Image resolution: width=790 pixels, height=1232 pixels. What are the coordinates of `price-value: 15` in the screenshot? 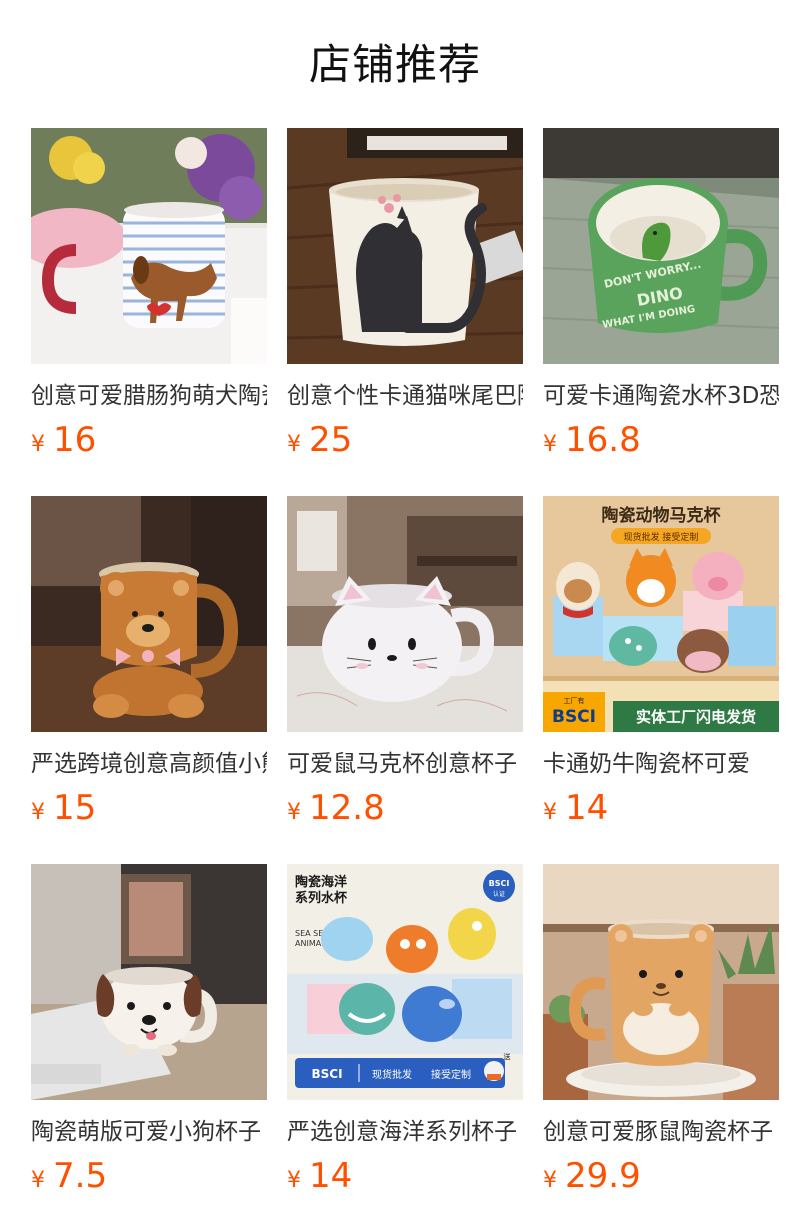 It's located at (75, 808).